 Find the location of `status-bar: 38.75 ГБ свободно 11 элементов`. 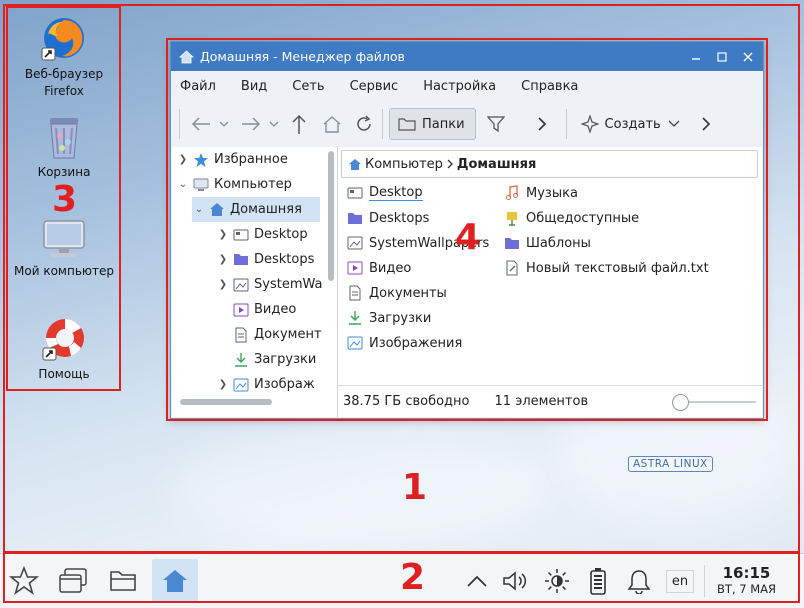

status-bar: 38.75 ГБ свободно 11 элементов is located at coordinates (550, 401).